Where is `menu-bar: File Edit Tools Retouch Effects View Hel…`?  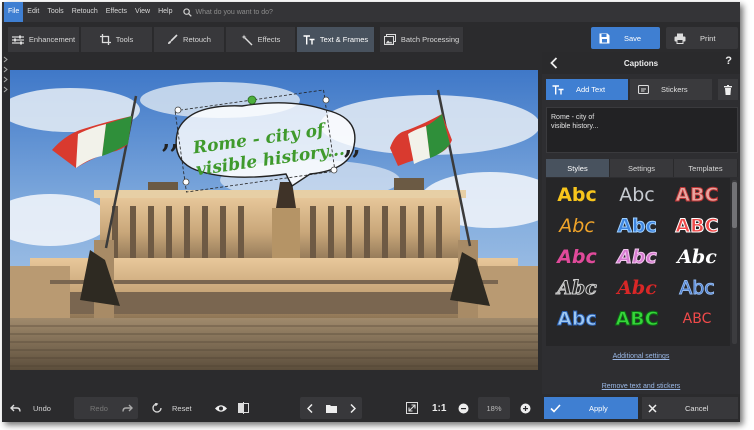 menu-bar: File Edit Tools Retouch Effects View Hel… is located at coordinates (371, 12).